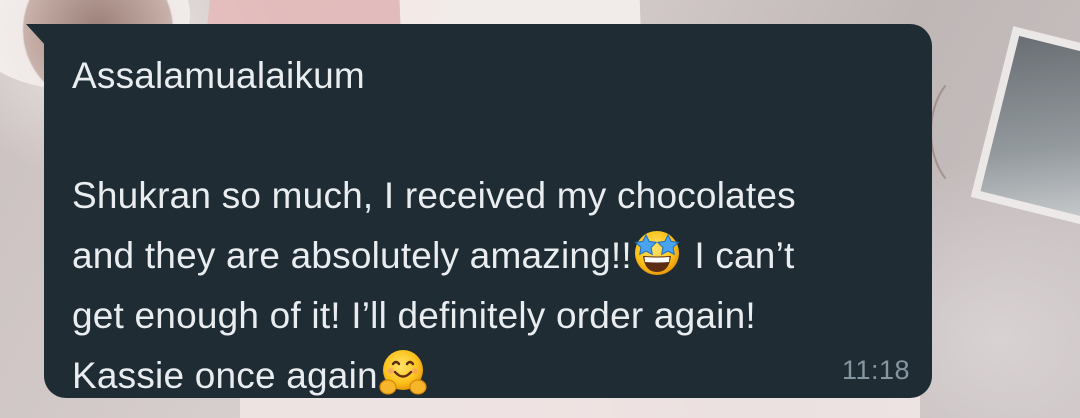 The image size is (1080, 418). Describe the element at coordinates (482, 376) in the screenshot. I see `message-line-4: Kassie once again` at that location.